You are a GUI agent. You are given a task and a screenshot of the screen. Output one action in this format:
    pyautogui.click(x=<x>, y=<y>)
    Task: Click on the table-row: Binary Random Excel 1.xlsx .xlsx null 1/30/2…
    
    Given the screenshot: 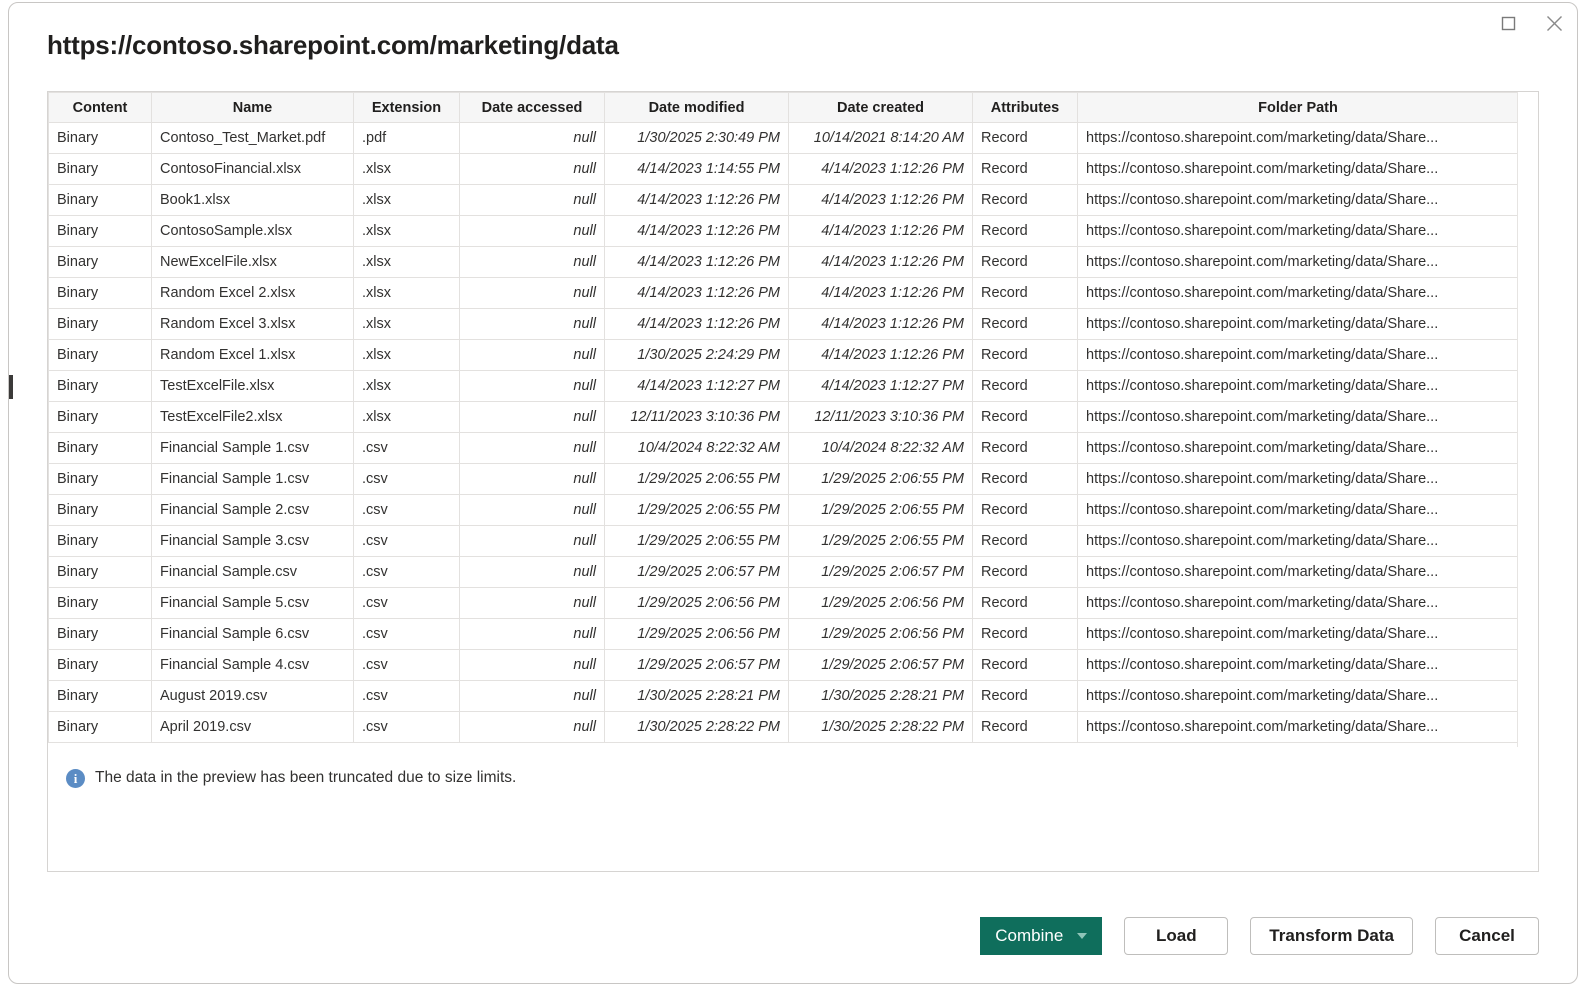 What is the action you would take?
    pyautogui.click(x=782, y=355)
    